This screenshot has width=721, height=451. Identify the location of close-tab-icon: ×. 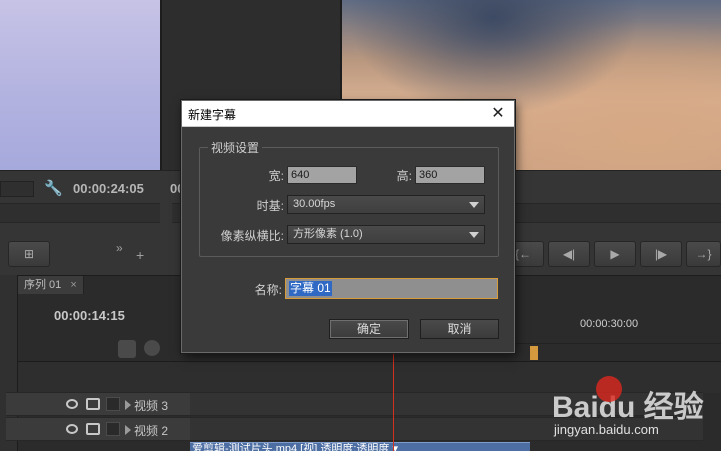
(73, 285).